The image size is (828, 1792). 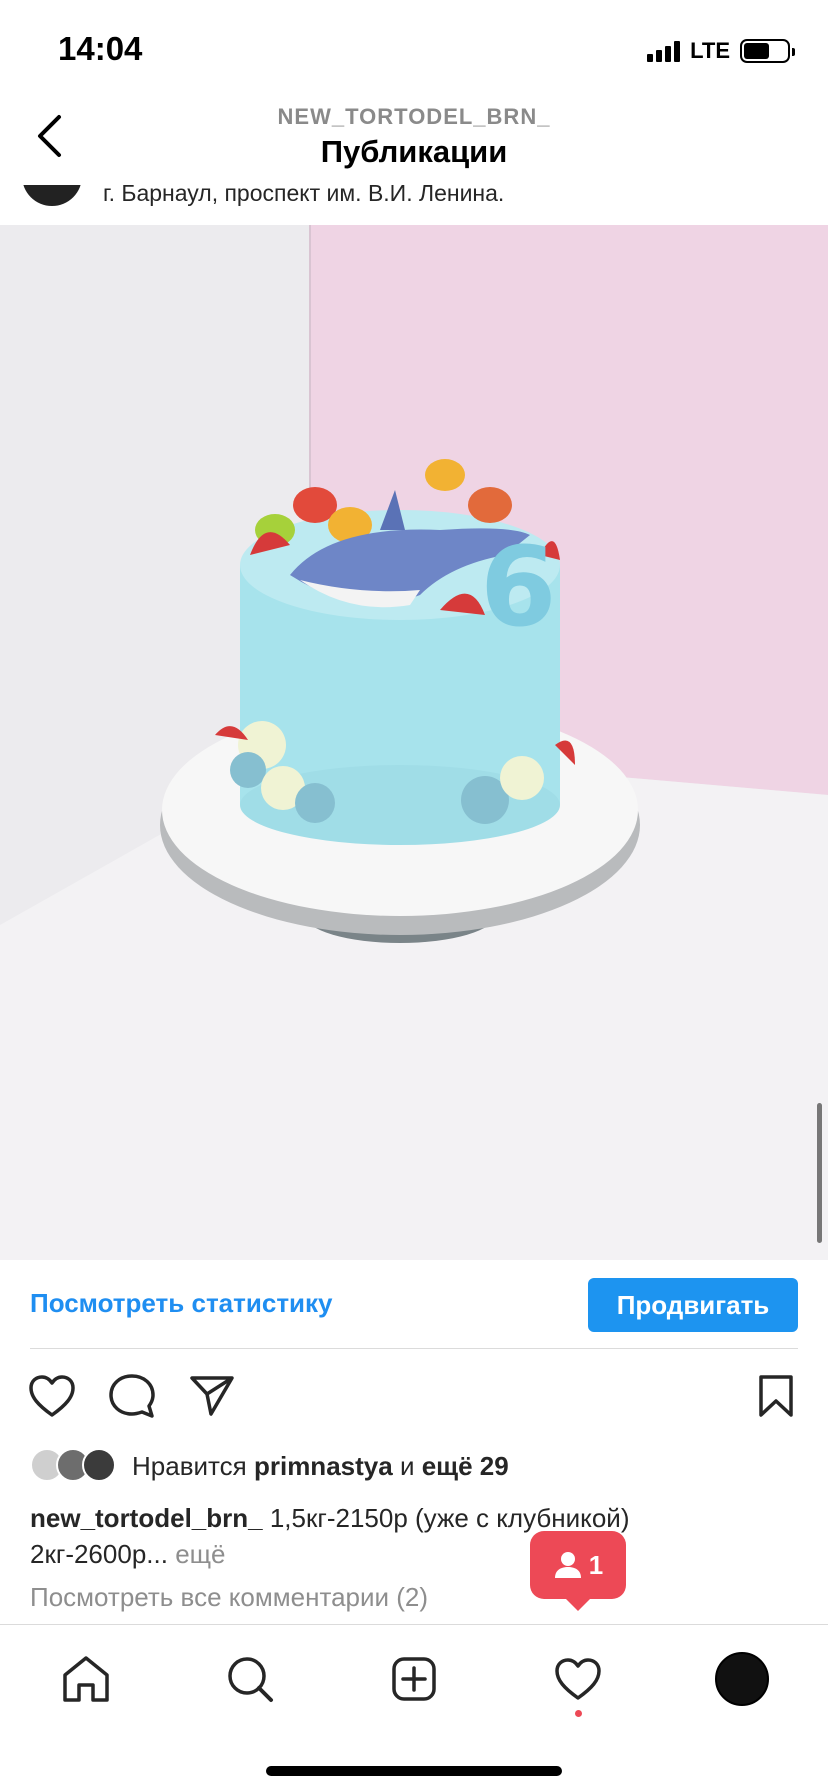 I want to click on account-name: NEW_TORTODEL_BRN_, so click(x=414, y=116).